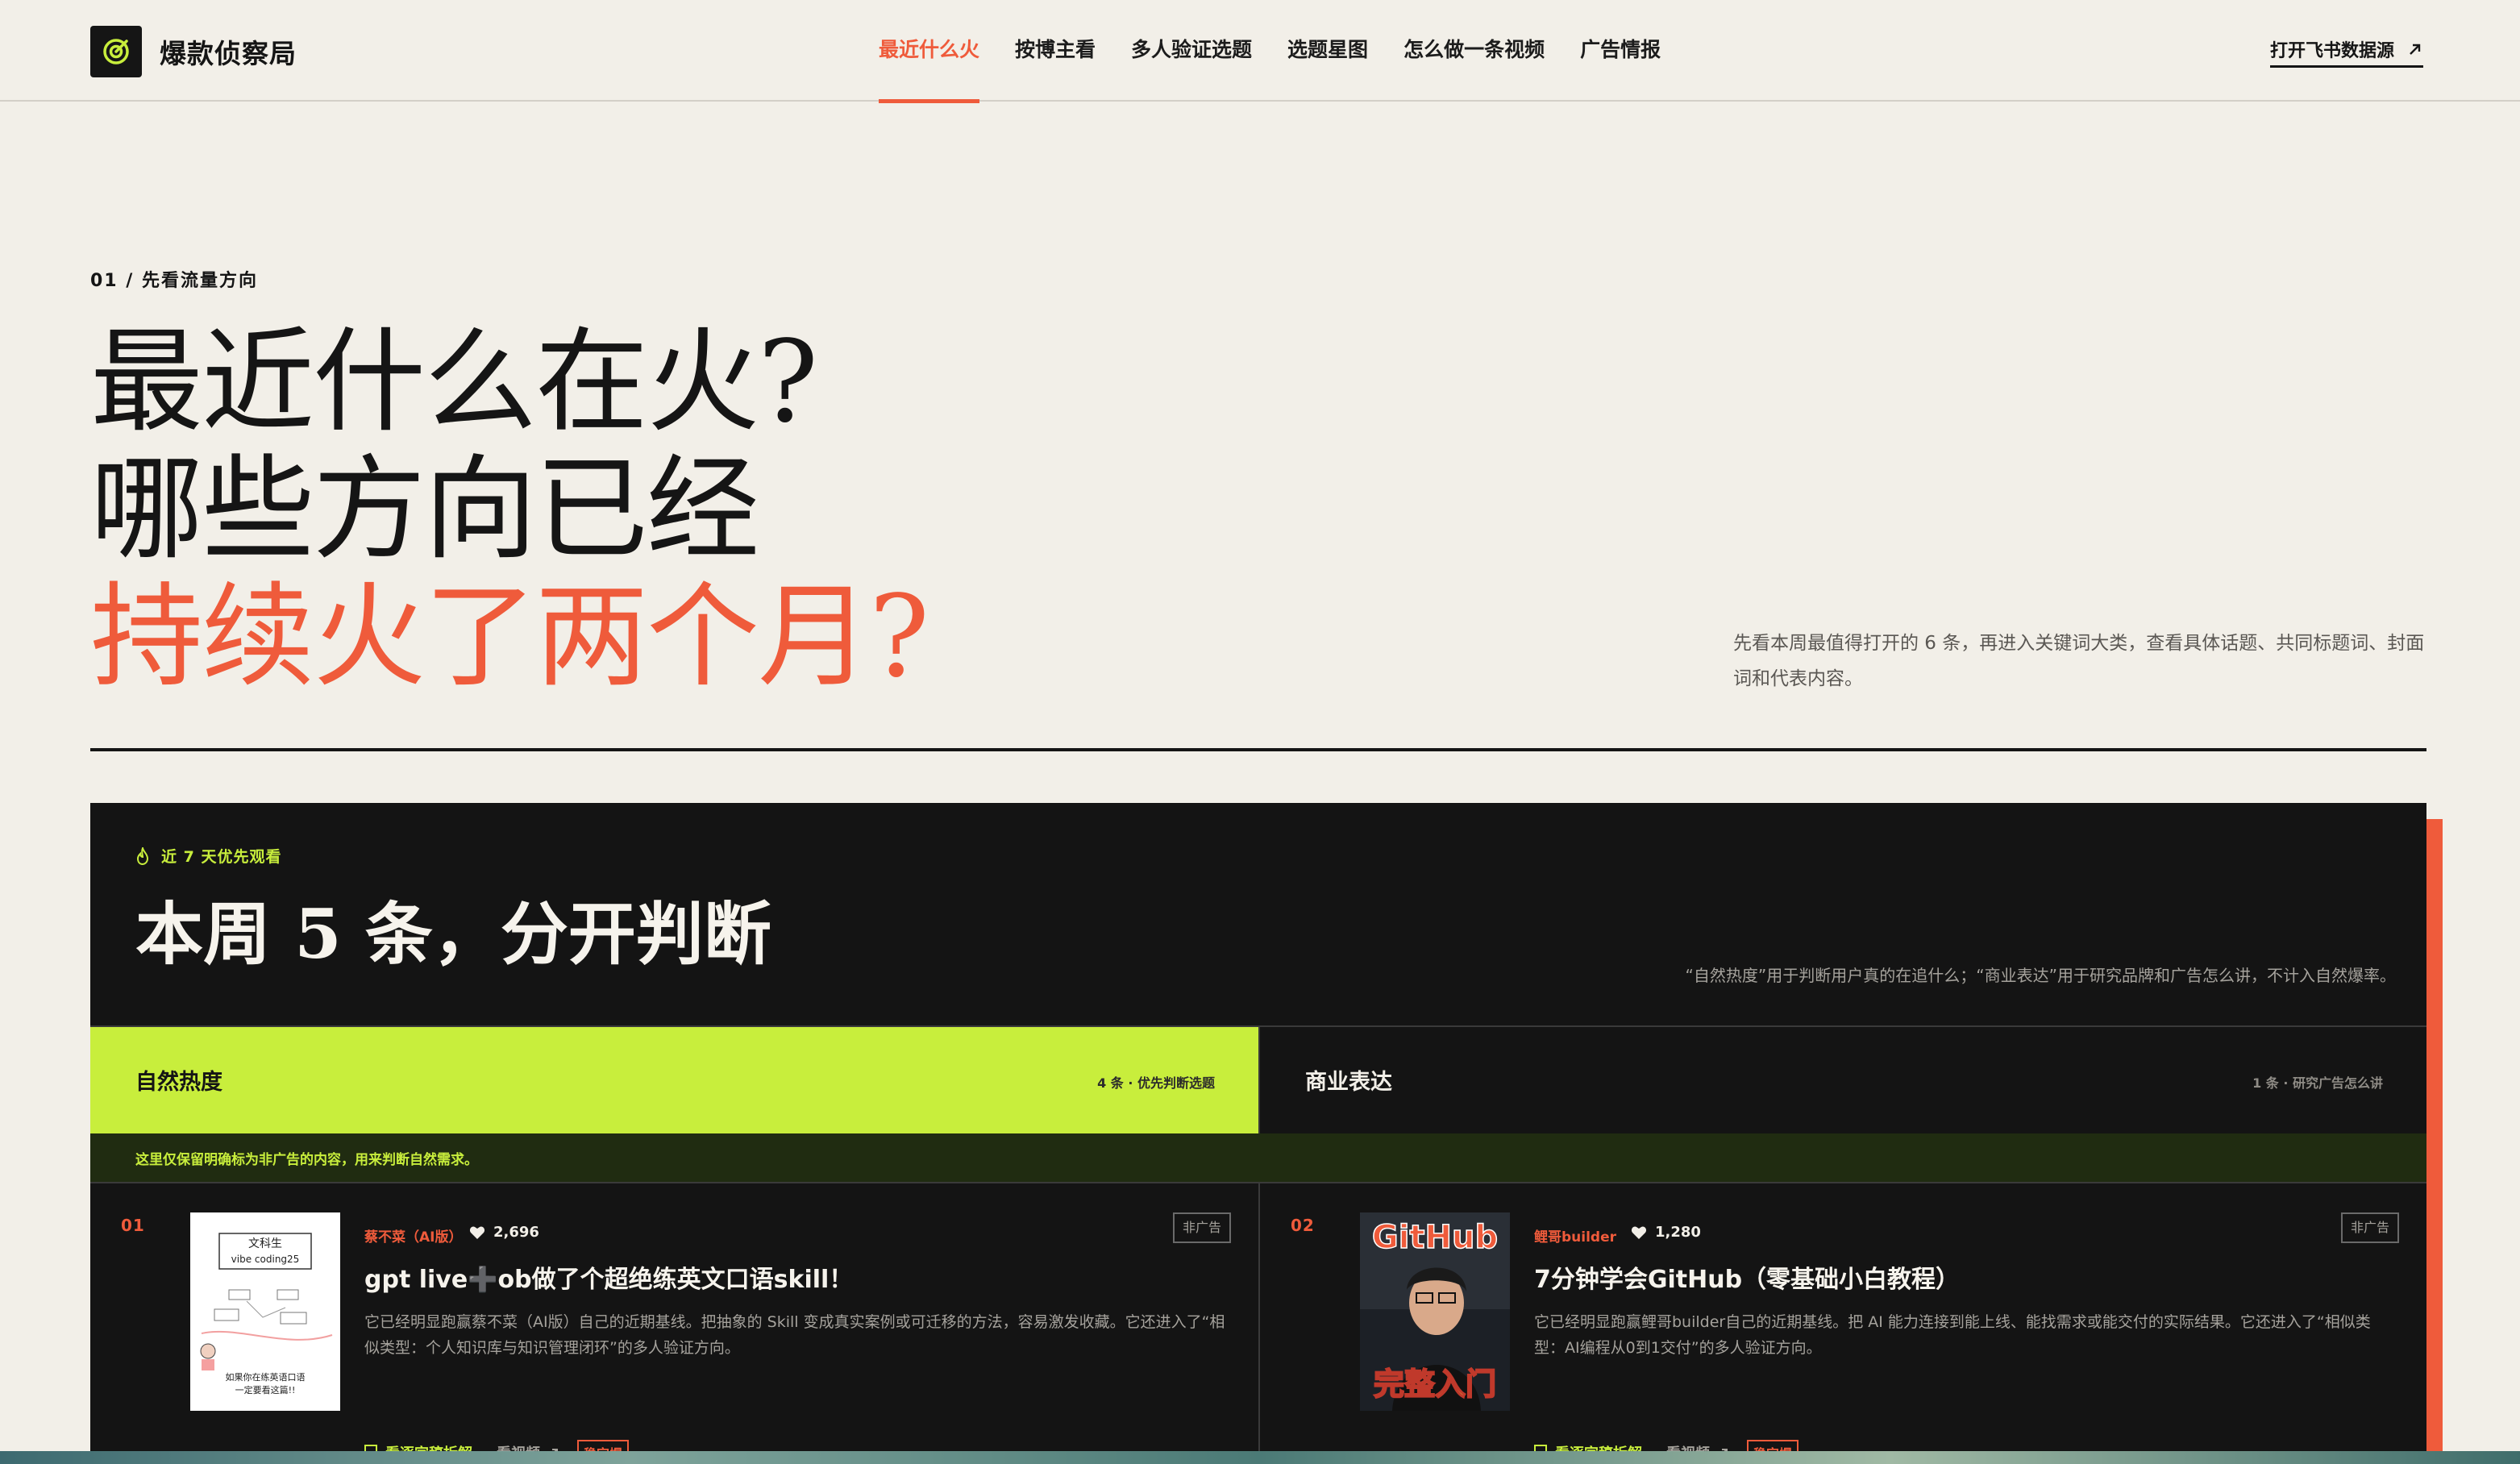 The height and width of the screenshot is (1464, 2520). What do you see at coordinates (228, 54) in the screenshot?
I see `brand-name: 爆款侦察局` at bounding box center [228, 54].